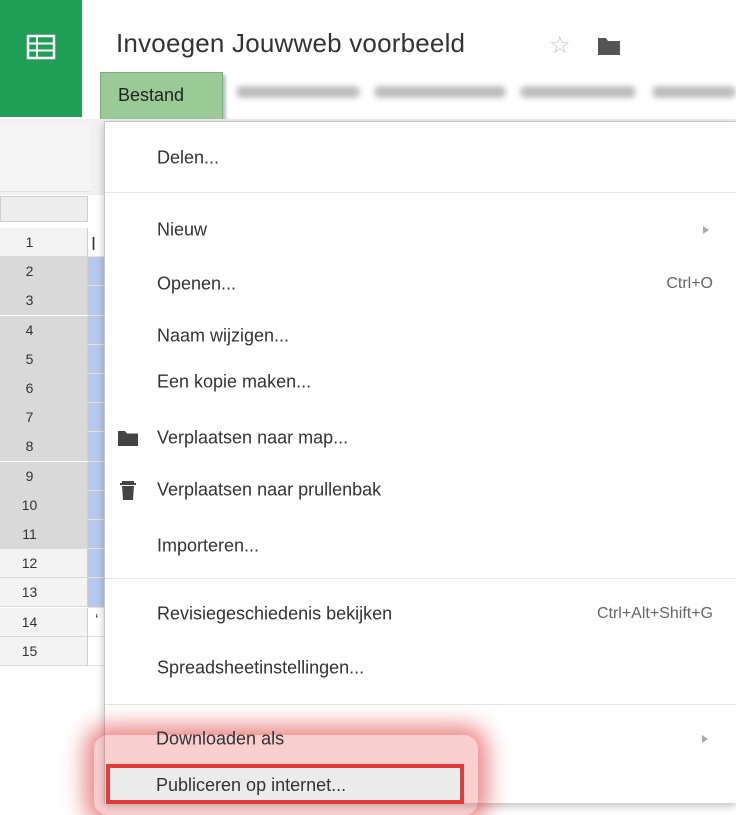  Describe the element at coordinates (29, 650) in the screenshot. I see `row-number: 15` at that location.